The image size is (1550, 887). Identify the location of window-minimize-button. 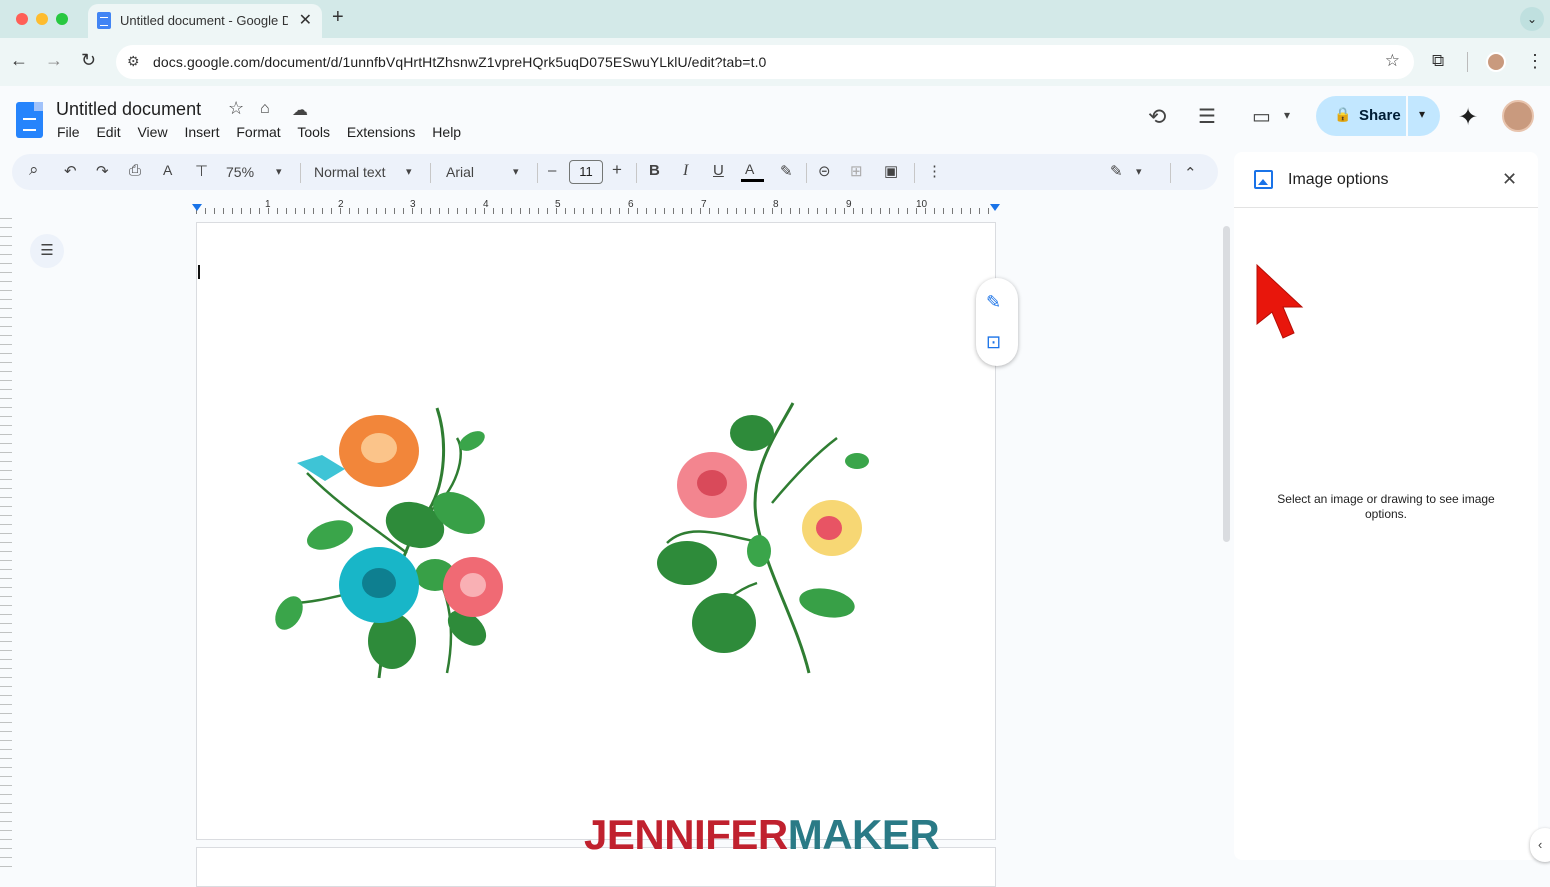
(42, 19).